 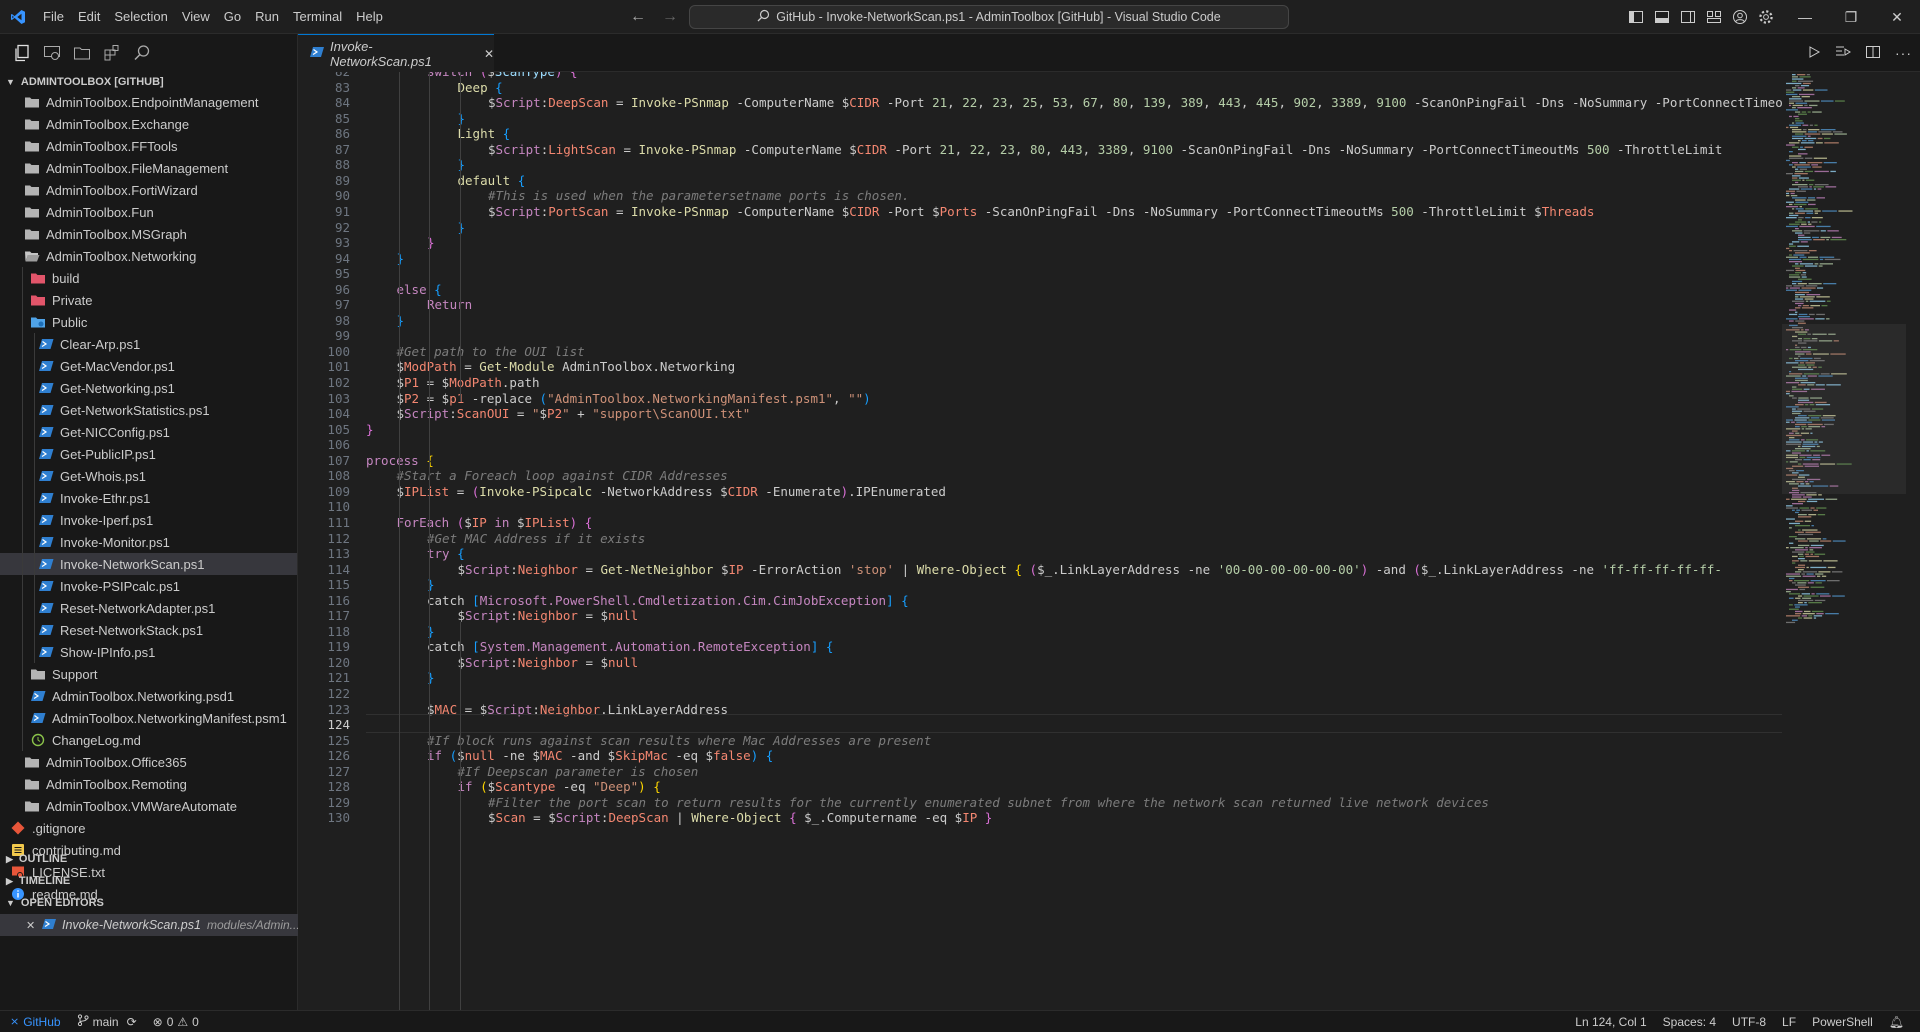 What do you see at coordinates (1749, 1022) in the screenshot?
I see `encoding: UTF-8` at bounding box center [1749, 1022].